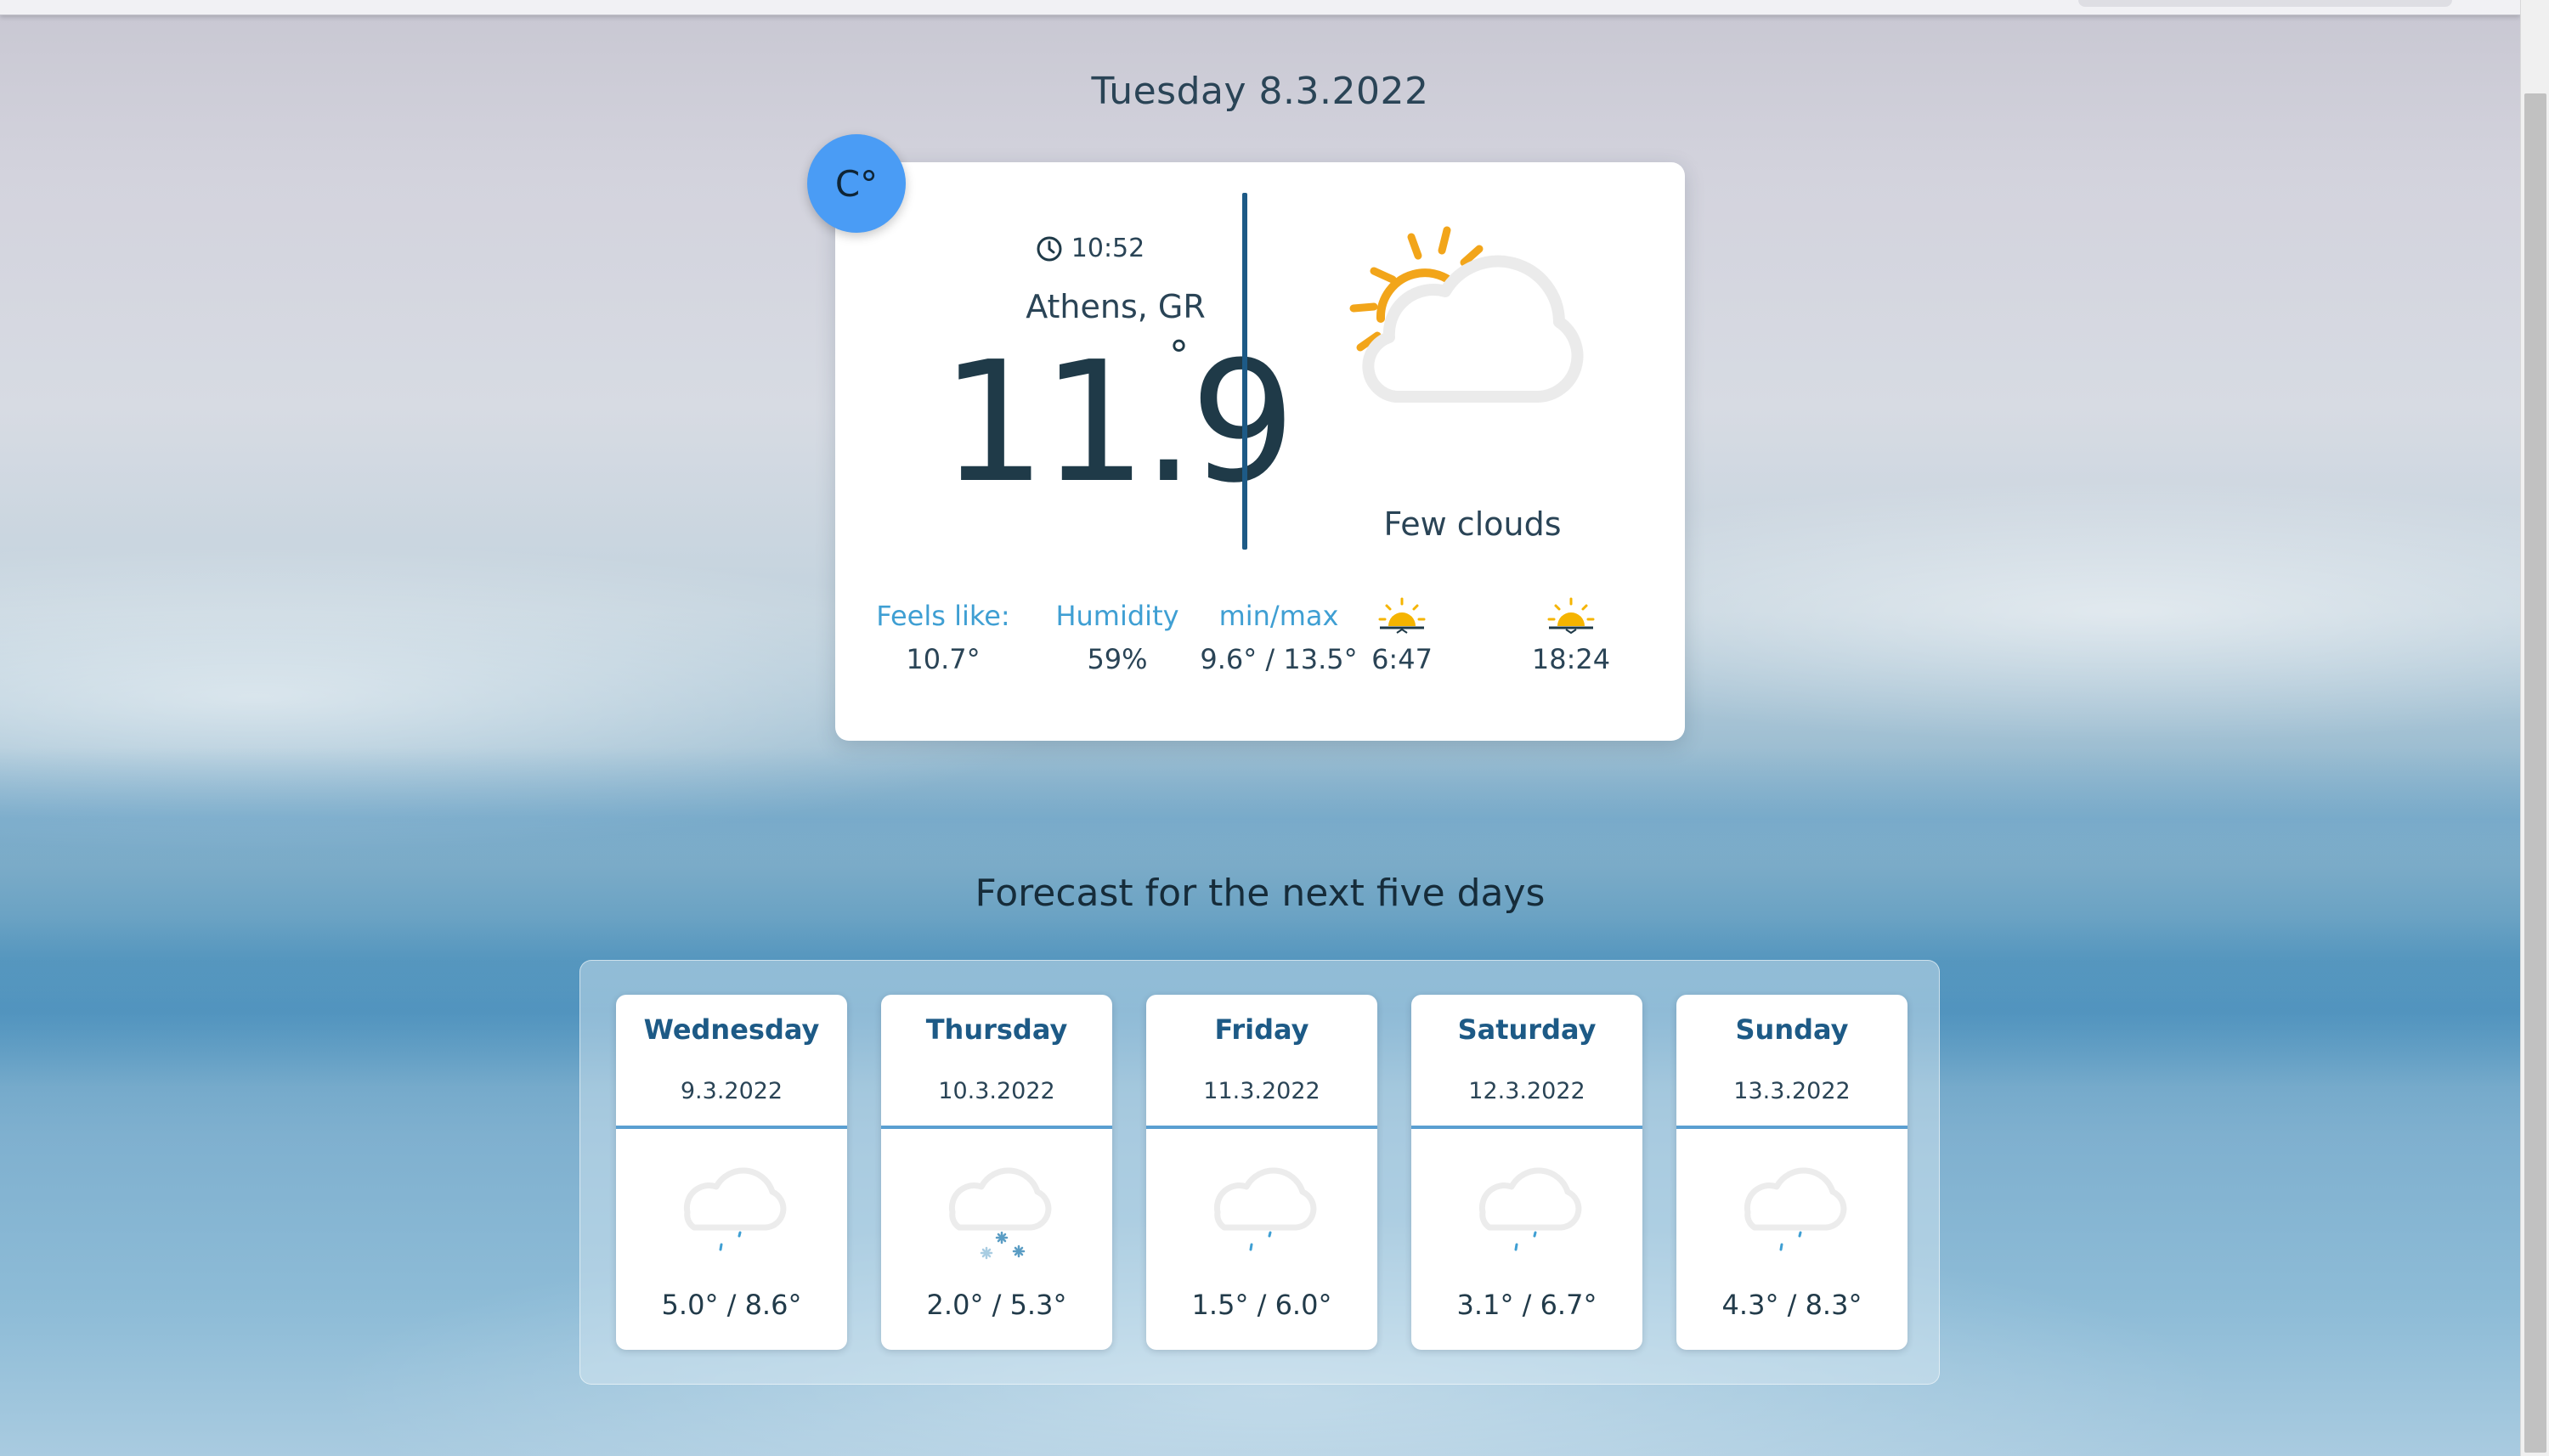 This screenshot has width=2549, height=1456. I want to click on weather-condition: Few clouds, so click(1472, 524).